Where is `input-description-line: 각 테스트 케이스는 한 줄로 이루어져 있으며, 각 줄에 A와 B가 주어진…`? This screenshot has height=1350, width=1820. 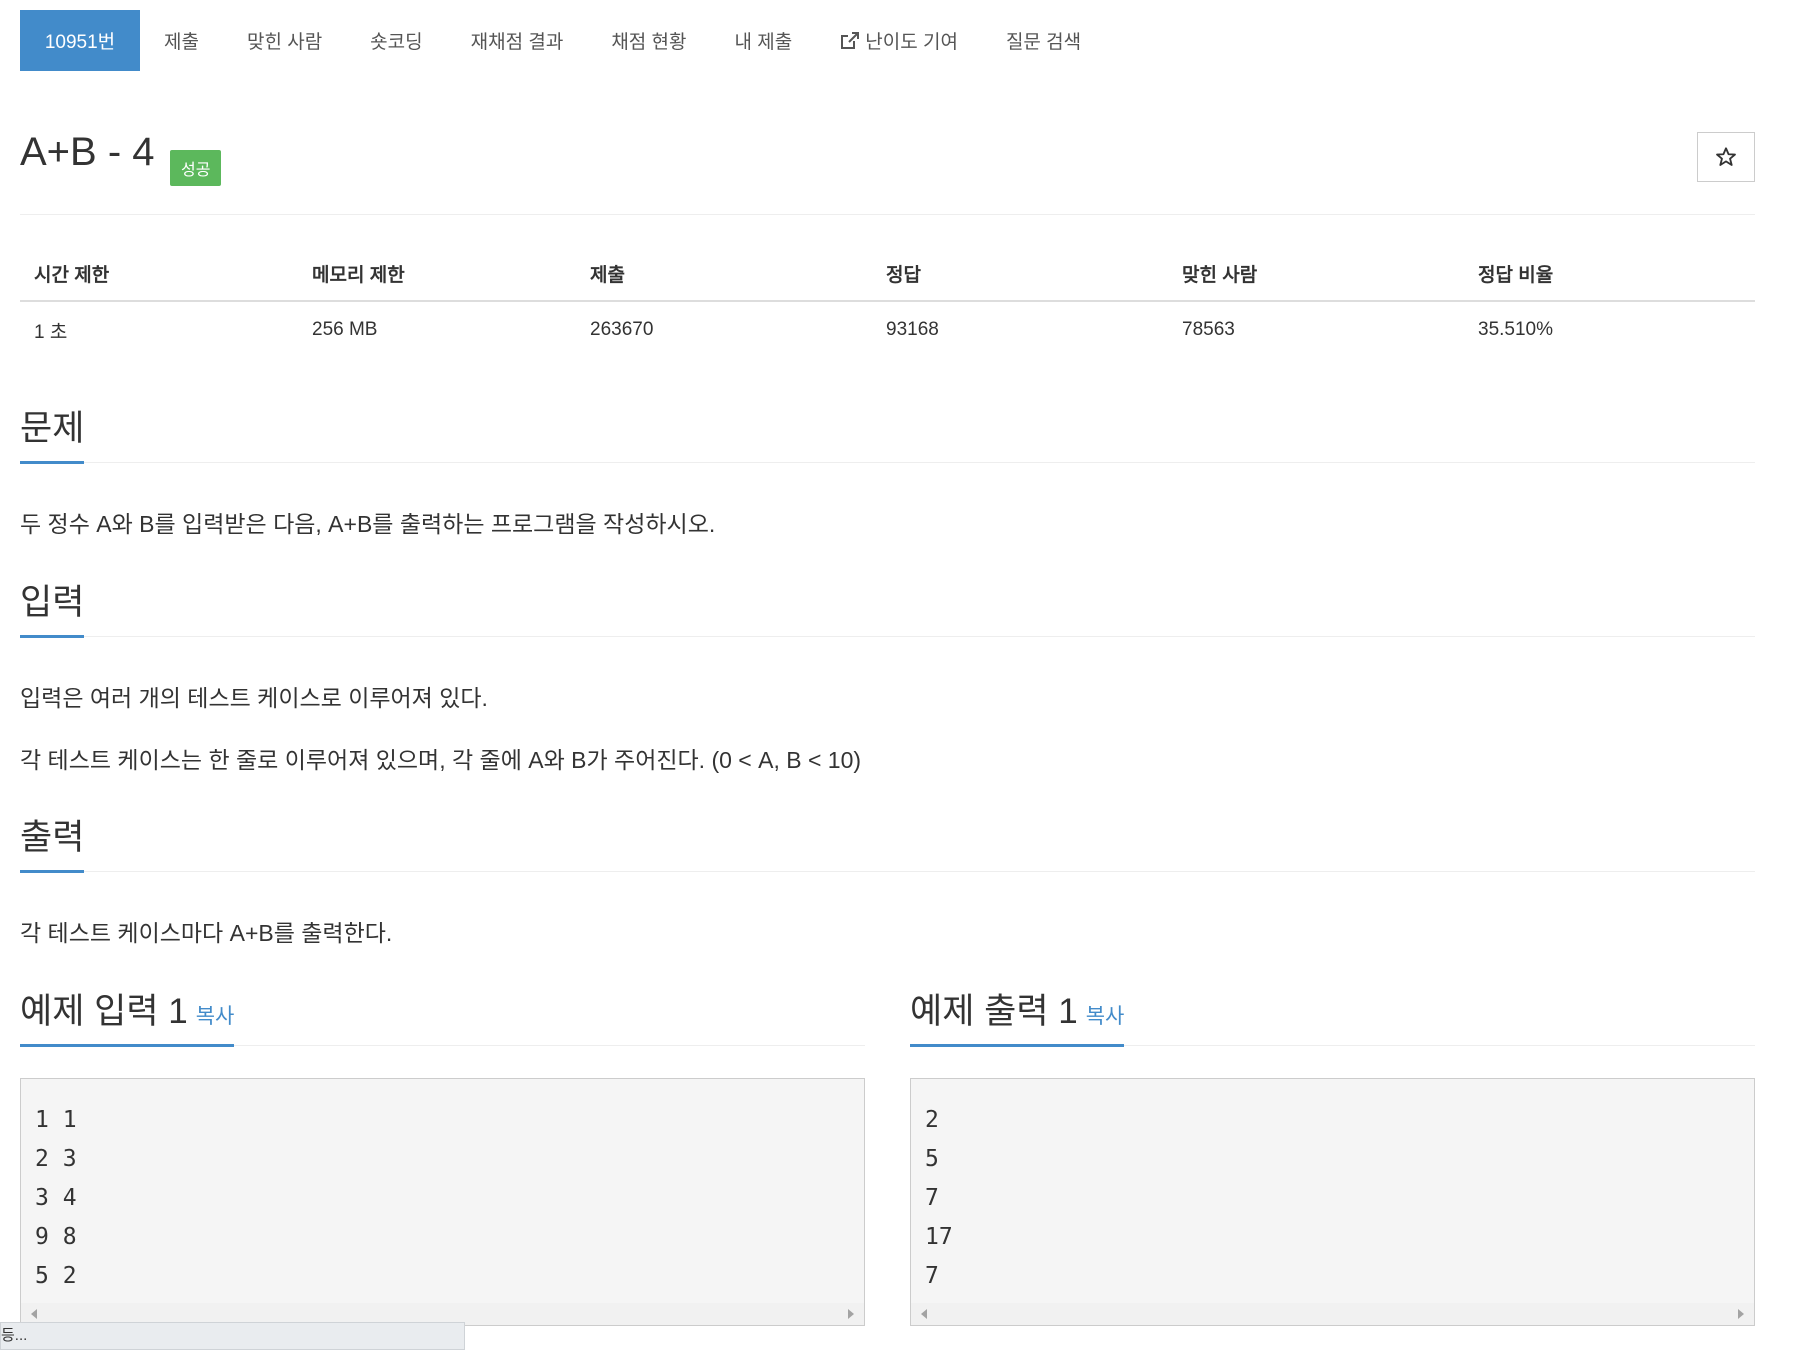 input-description-line: 각 테스트 케이스는 한 줄로 이루어져 있으며, 각 줄에 A와 B가 주어진… is located at coordinates (441, 760).